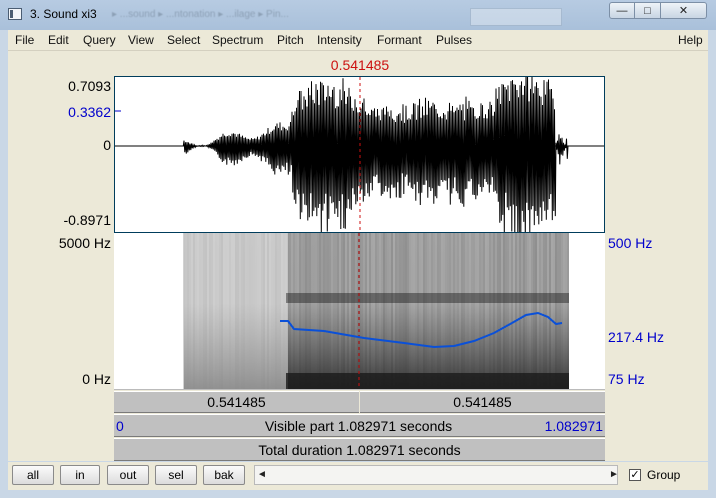 This screenshot has width=716, height=498. I want to click on visible-end-time: 1.082971, so click(573, 426).